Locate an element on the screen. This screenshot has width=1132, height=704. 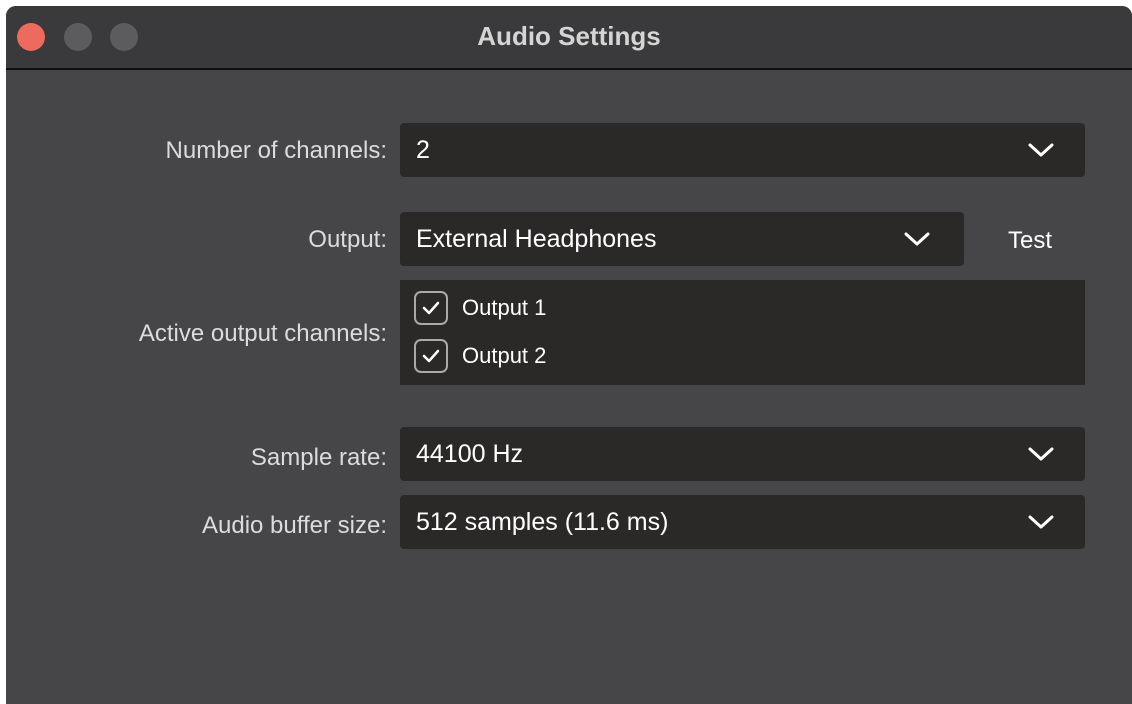
output-1-label: Output 1 is located at coordinates (504, 307).